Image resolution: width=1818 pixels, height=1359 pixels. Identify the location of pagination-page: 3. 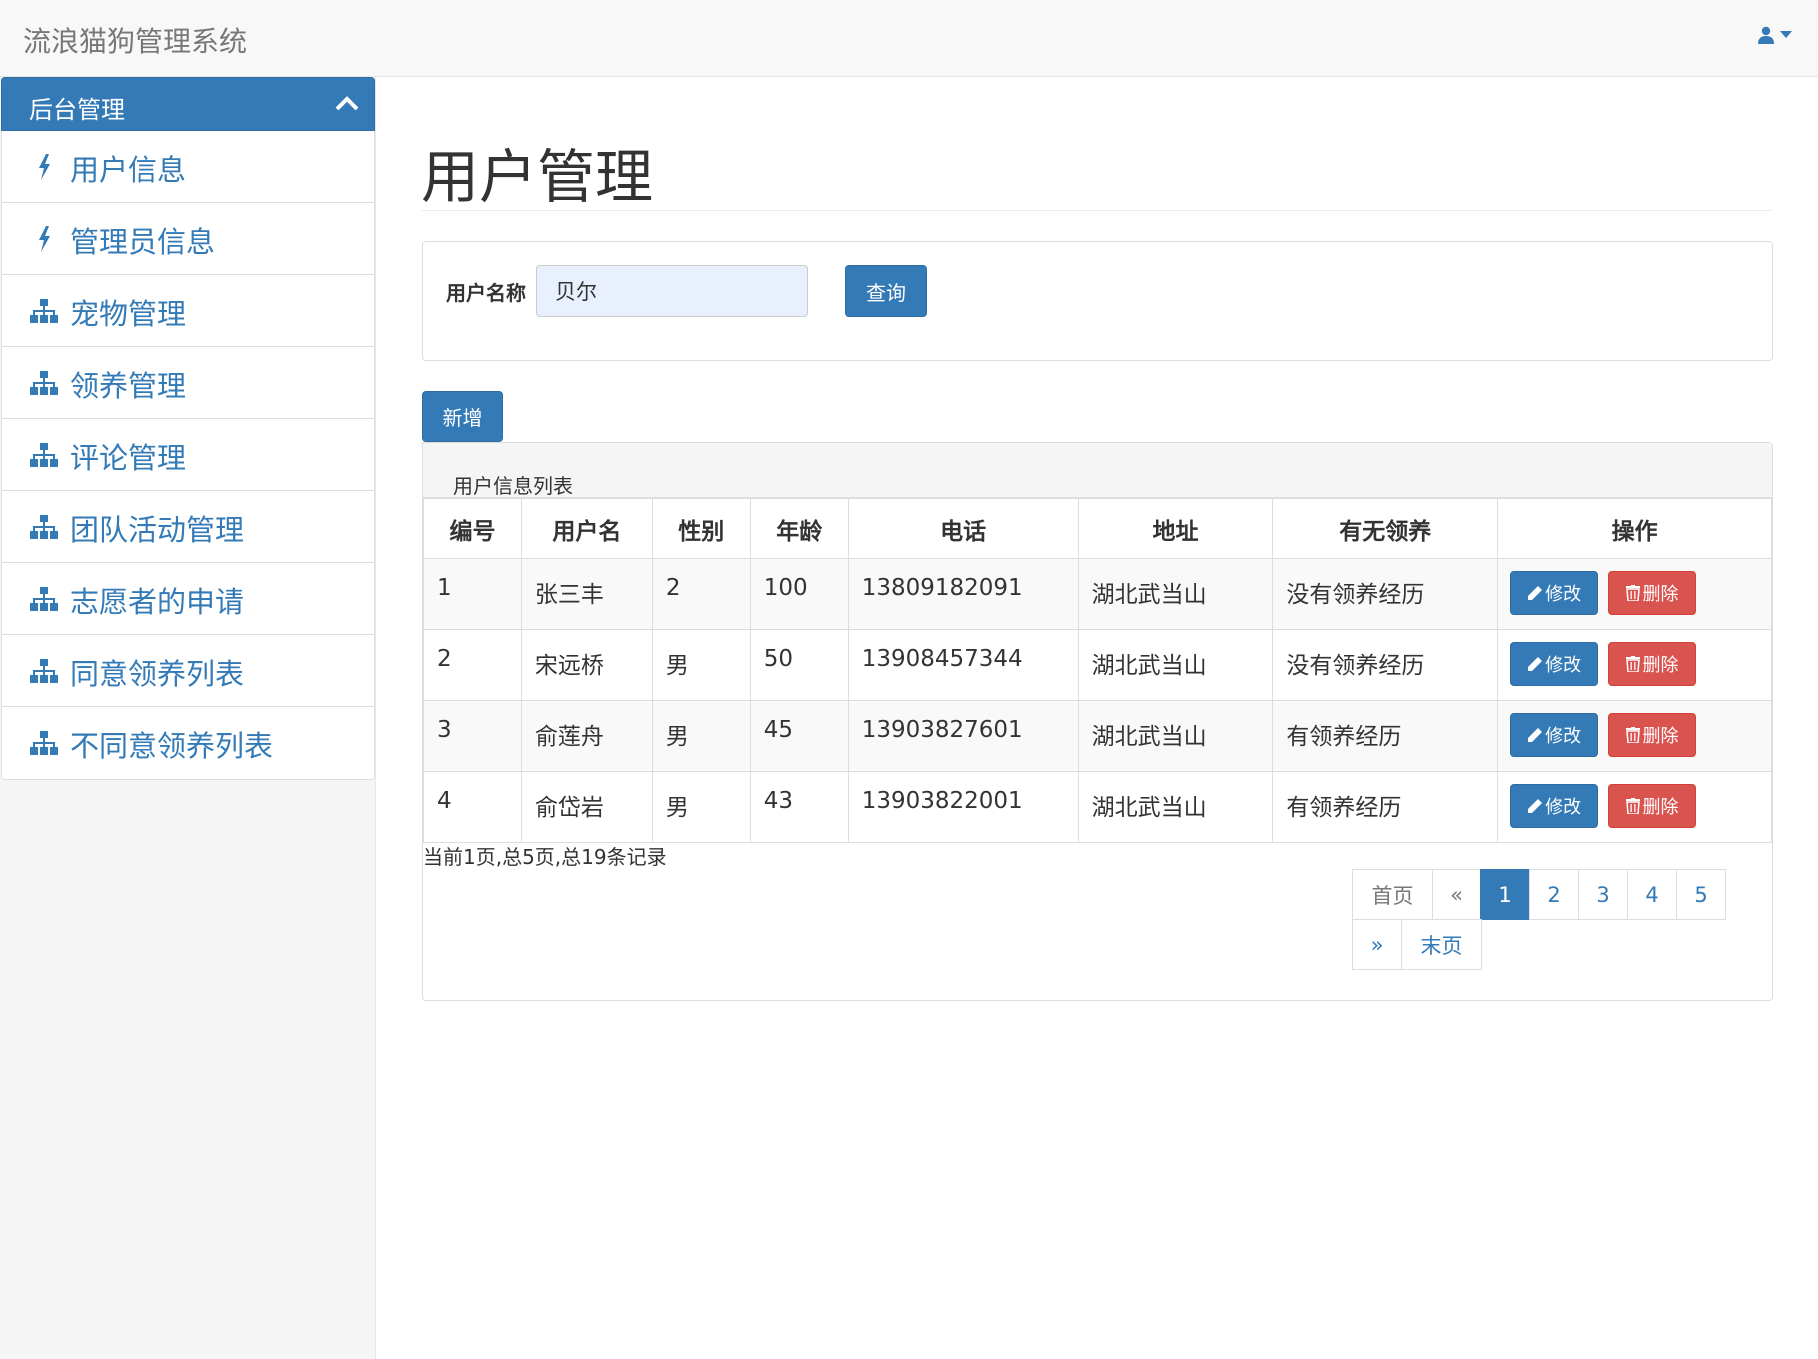
(1603, 894).